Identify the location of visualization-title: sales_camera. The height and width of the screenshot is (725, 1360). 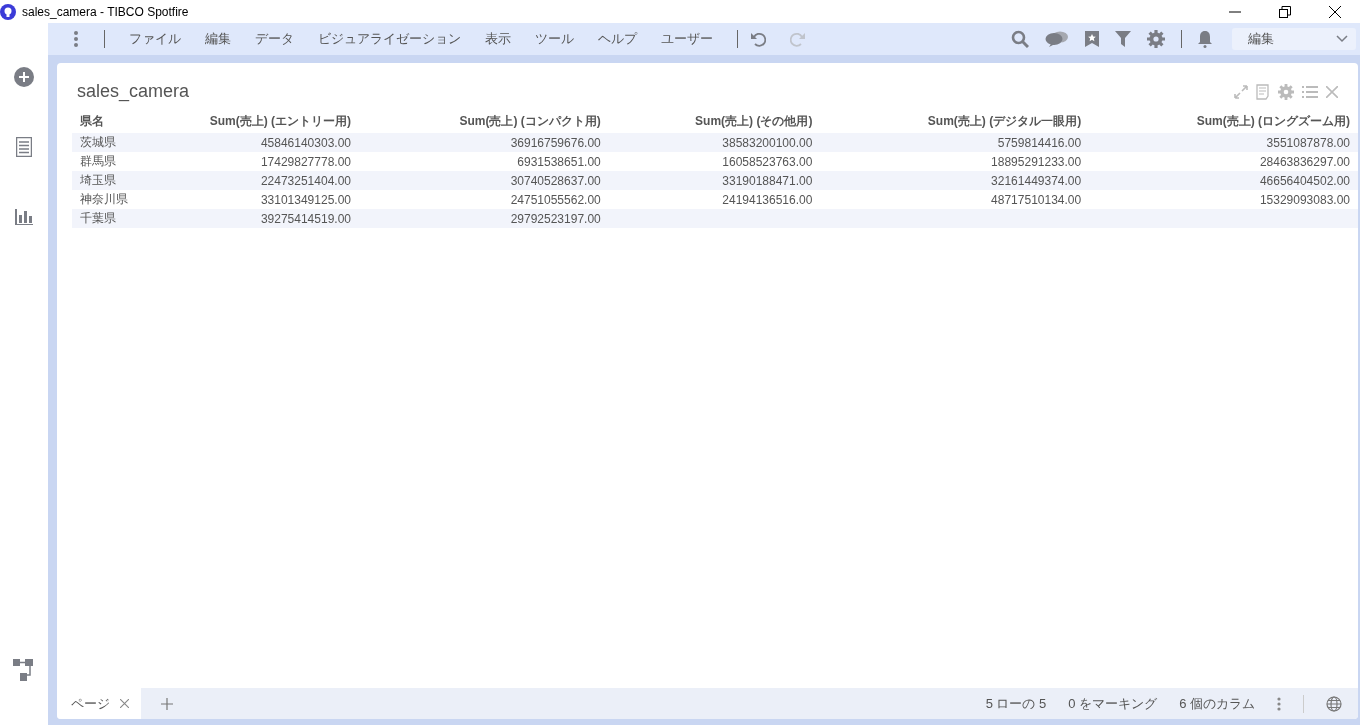
(133, 91).